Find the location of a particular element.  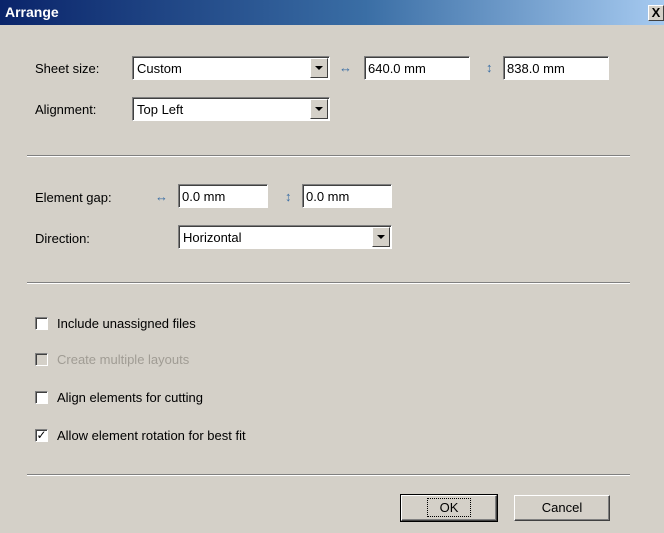

element-gap-label: Element gap: is located at coordinates (73, 197).